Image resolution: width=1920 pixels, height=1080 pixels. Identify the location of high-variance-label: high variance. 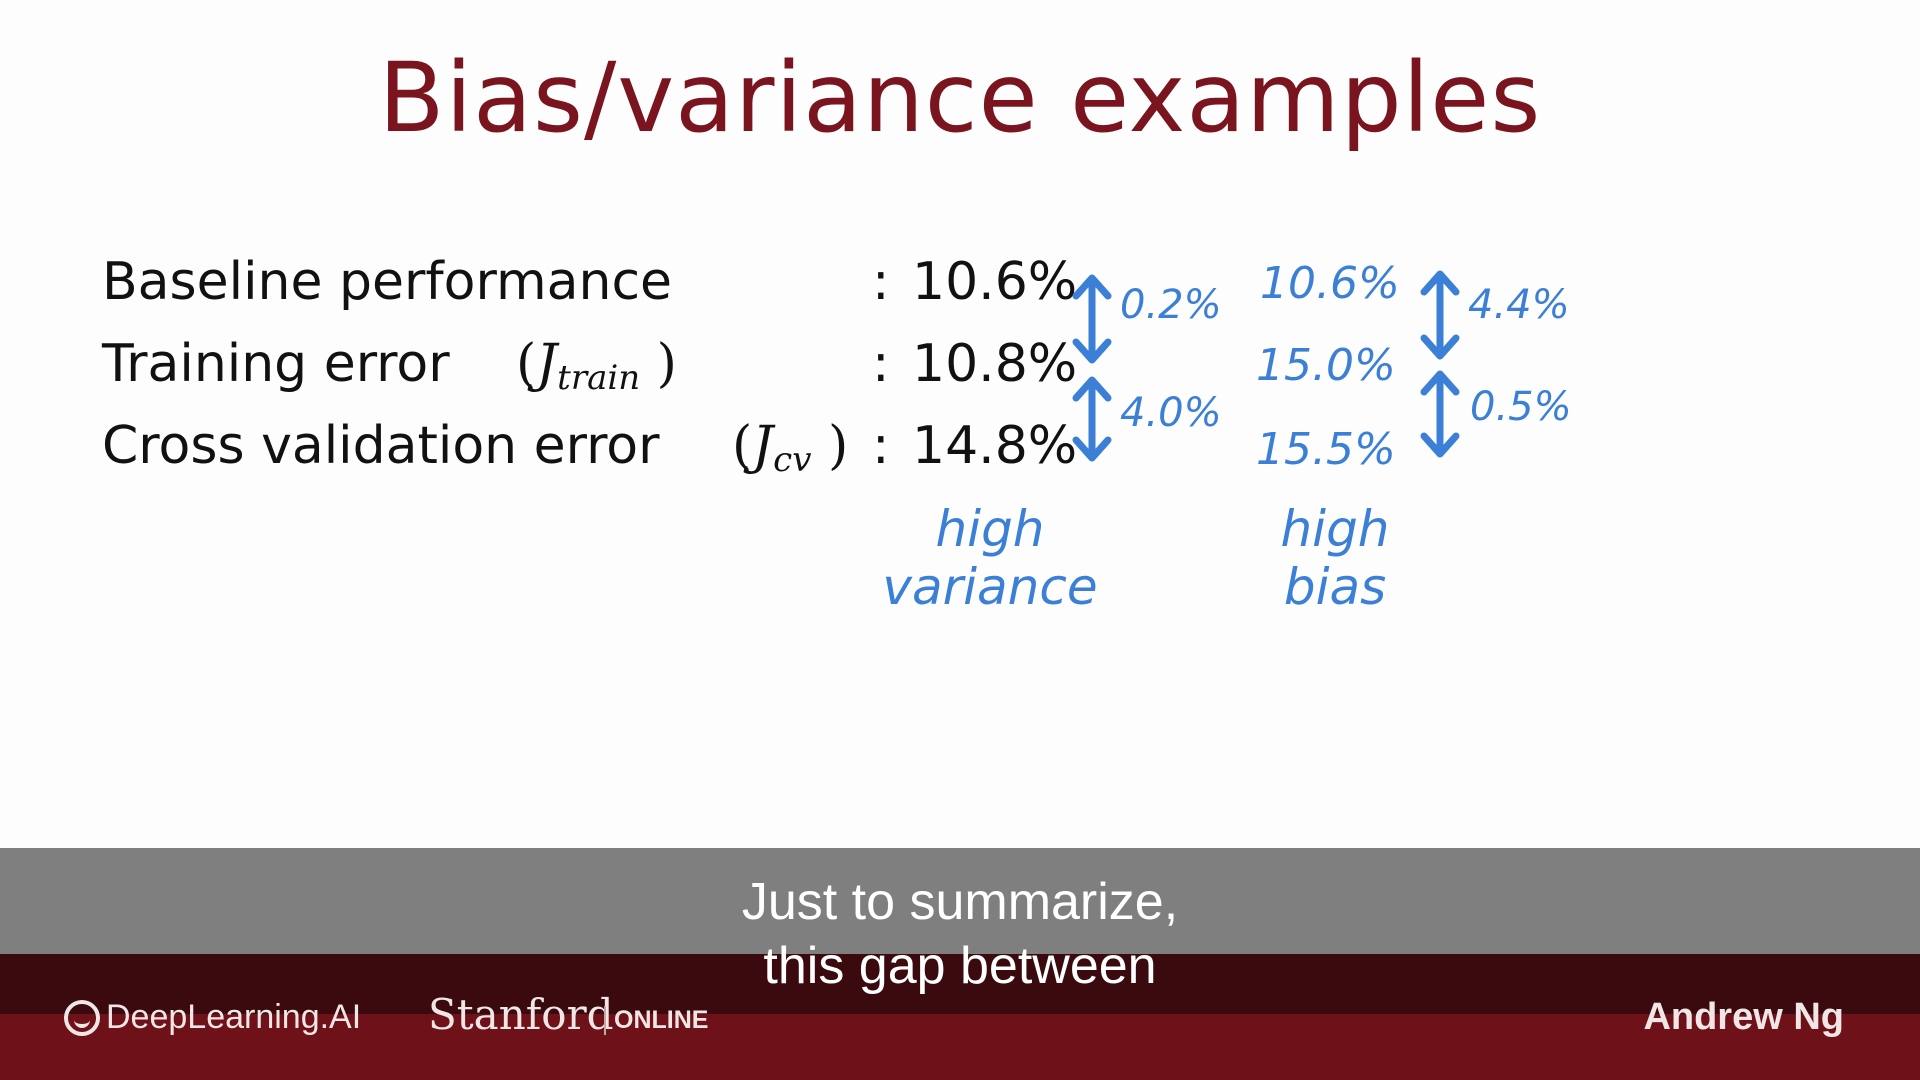
(990, 558).